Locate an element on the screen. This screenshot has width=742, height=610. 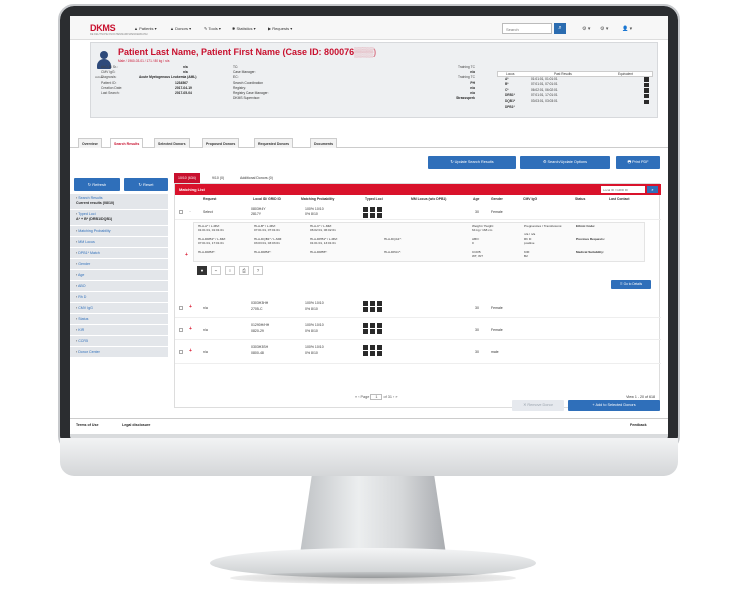
col-mm-locus: MM Locus (w/o DPB1) is located at coordinates (428, 199).